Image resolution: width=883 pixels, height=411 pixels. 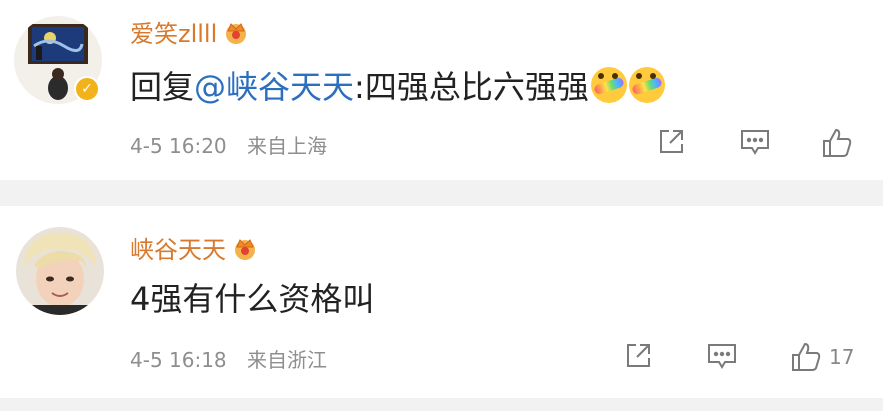 I want to click on comment-meta: 4-5 16:18 来自浙江, so click(x=235, y=358).